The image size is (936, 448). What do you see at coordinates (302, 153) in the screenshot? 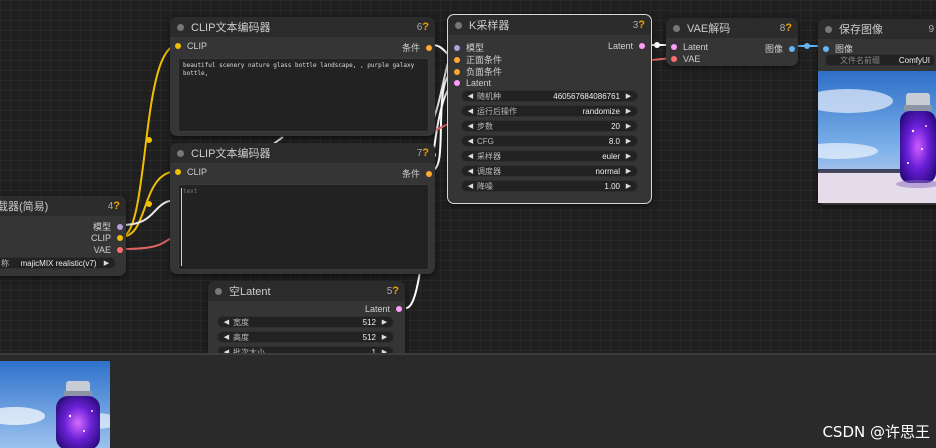
I see `node-header: CLIP文本编码器 7?` at bounding box center [302, 153].